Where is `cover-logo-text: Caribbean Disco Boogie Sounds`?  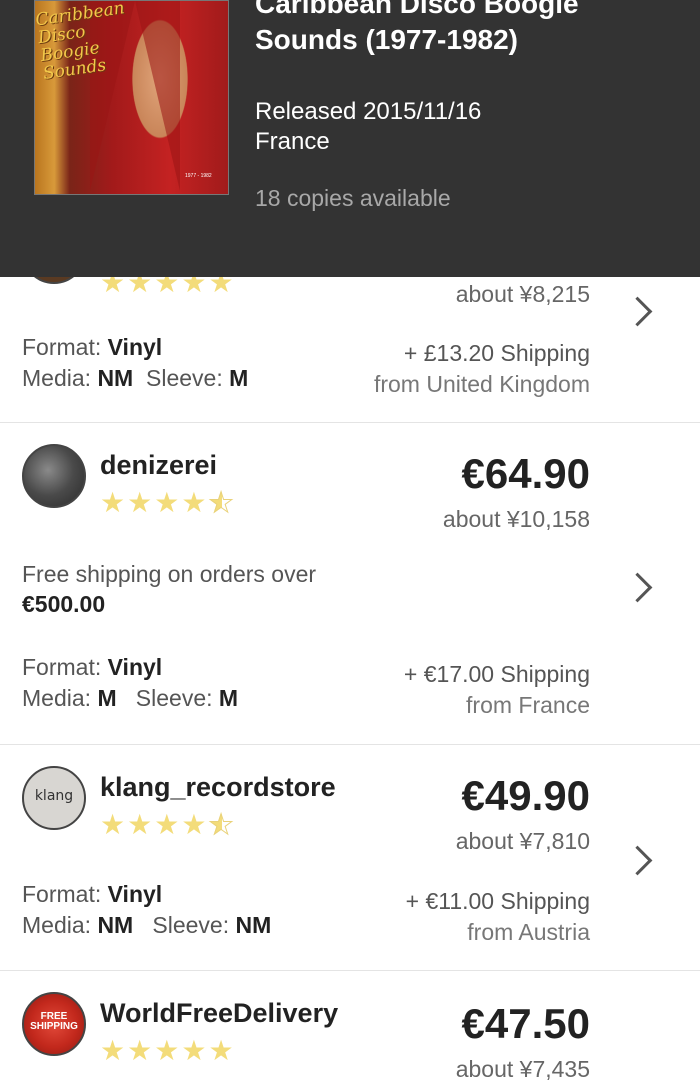
cover-logo-text: Caribbean Disco Boogie Sounds is located at coordinates (80, 42).